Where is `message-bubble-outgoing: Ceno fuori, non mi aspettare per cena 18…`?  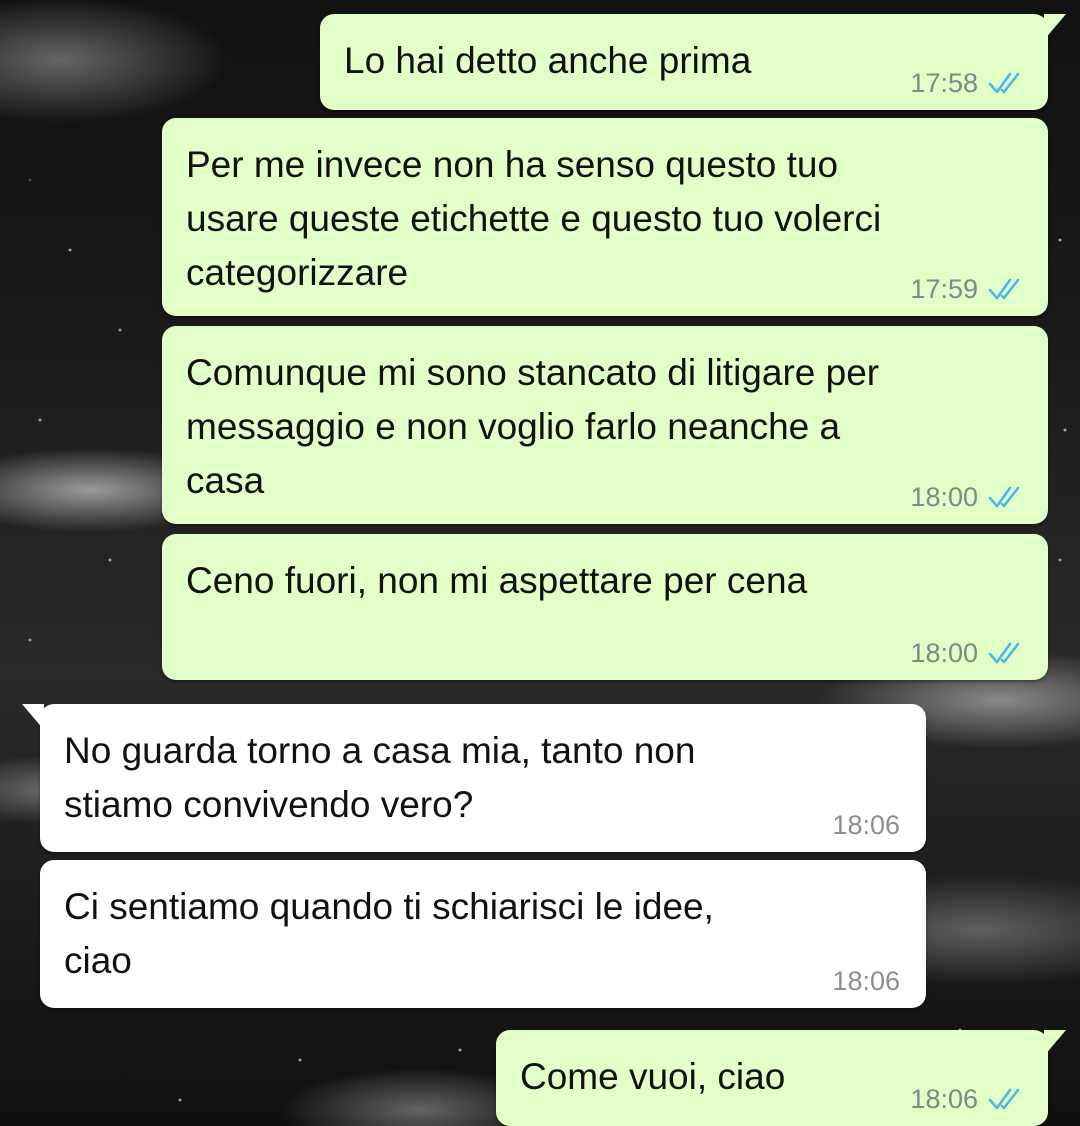 message-bubble-outgoing: Ceno fuori, non mi aspettare per cena 18… is located at coordinates (605, 607).